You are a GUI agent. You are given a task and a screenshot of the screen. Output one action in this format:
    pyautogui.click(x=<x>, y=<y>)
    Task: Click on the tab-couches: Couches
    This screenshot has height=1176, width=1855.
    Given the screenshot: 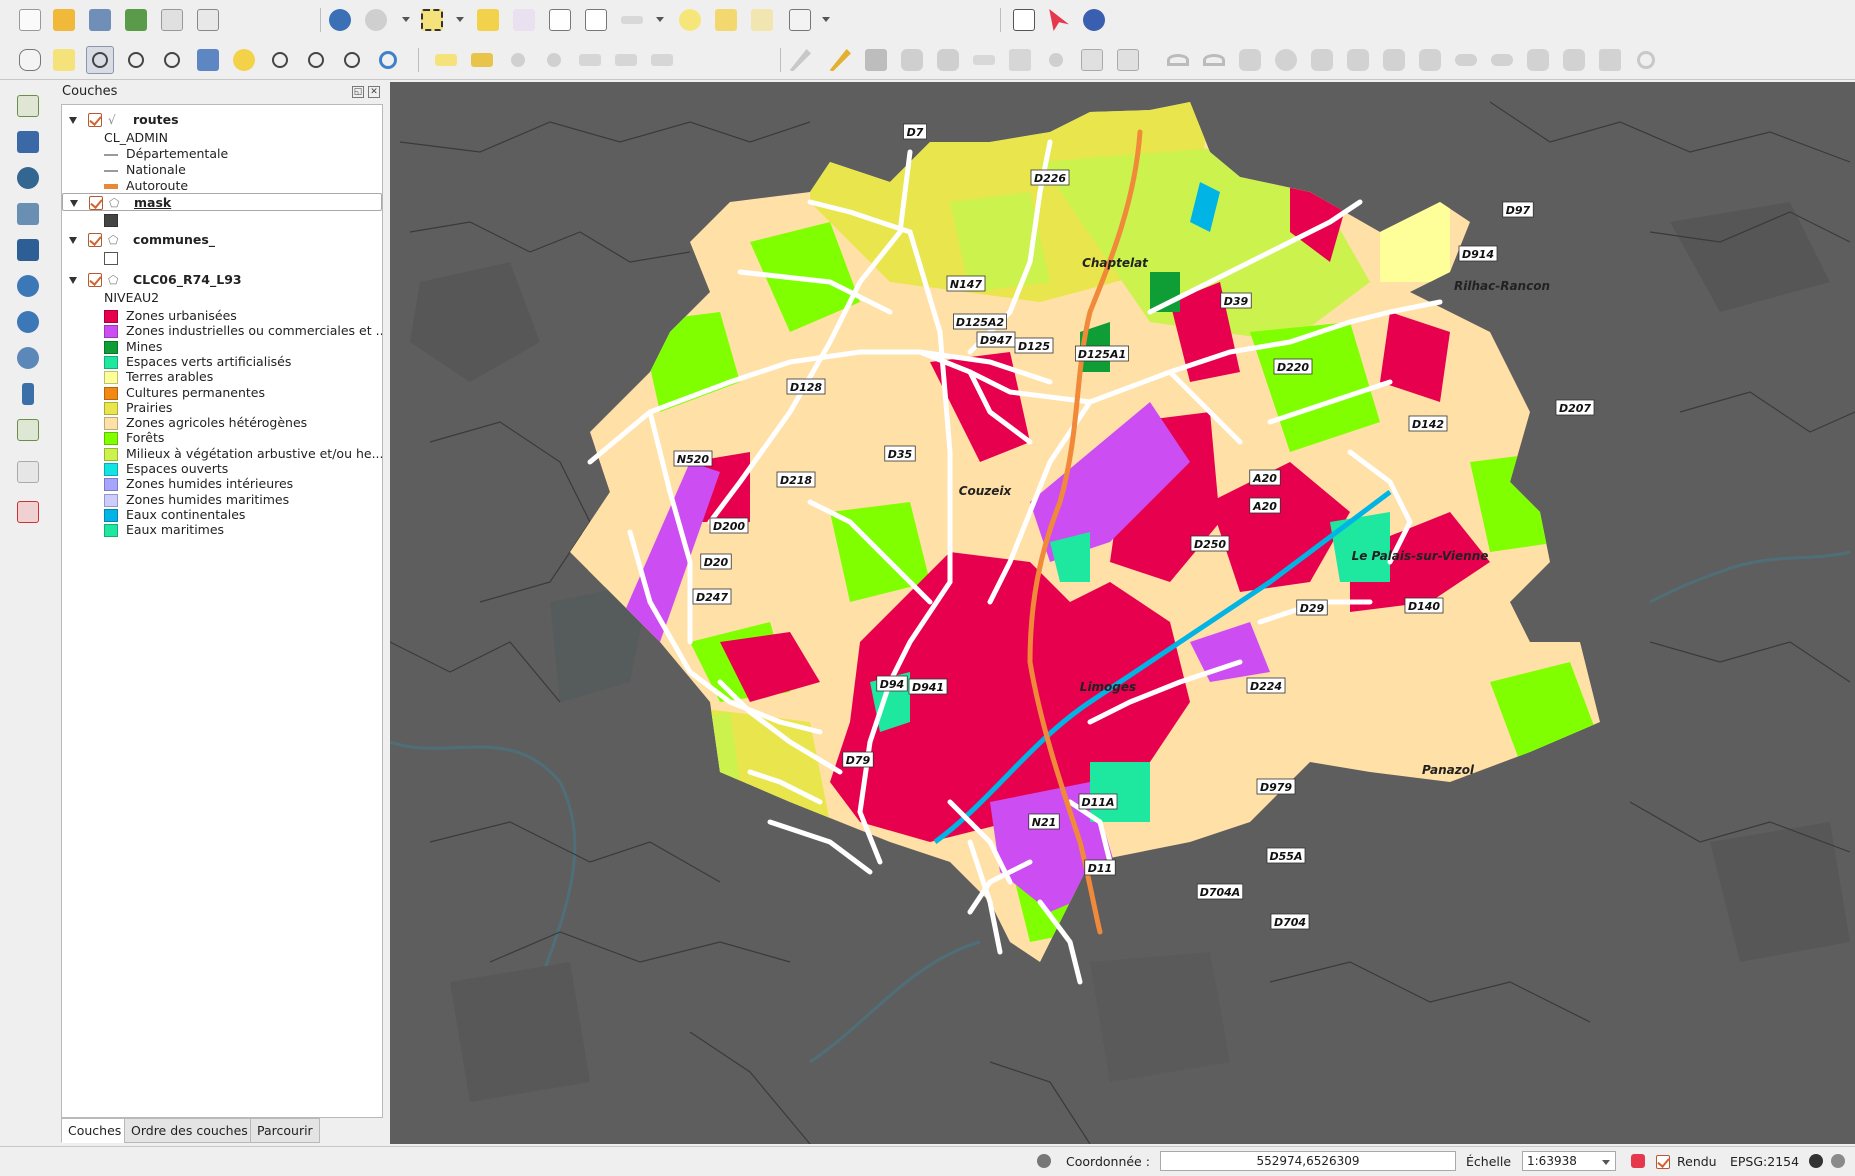 What is the action you would take?
    pyautogui.click(x=95, y=1130)
    